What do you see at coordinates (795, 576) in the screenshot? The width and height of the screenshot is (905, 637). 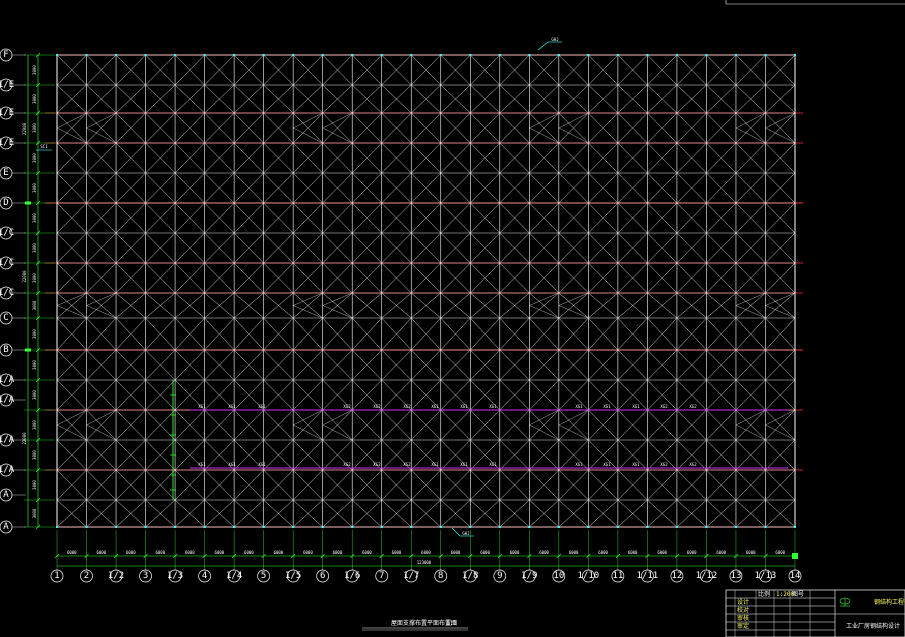 I see `grid-bubble-bottom-label: 14` at bounding box center [795, 576].